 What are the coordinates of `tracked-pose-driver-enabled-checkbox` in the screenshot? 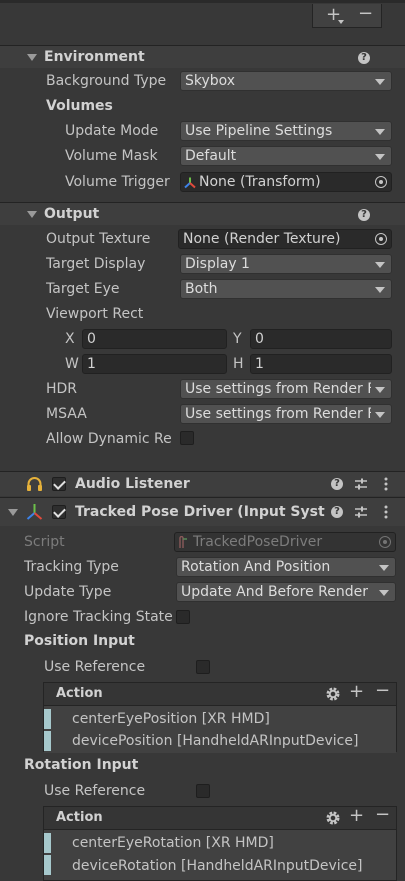 It's located at (59, 512).